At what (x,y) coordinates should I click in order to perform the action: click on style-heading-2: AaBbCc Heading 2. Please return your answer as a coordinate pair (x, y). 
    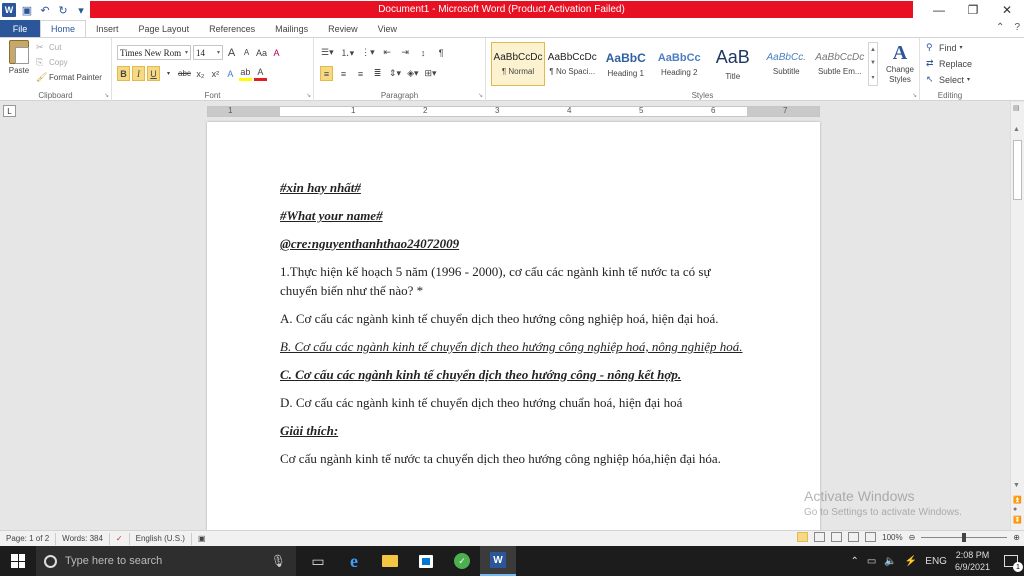
    Looking at the image, I should click on (679, 64).